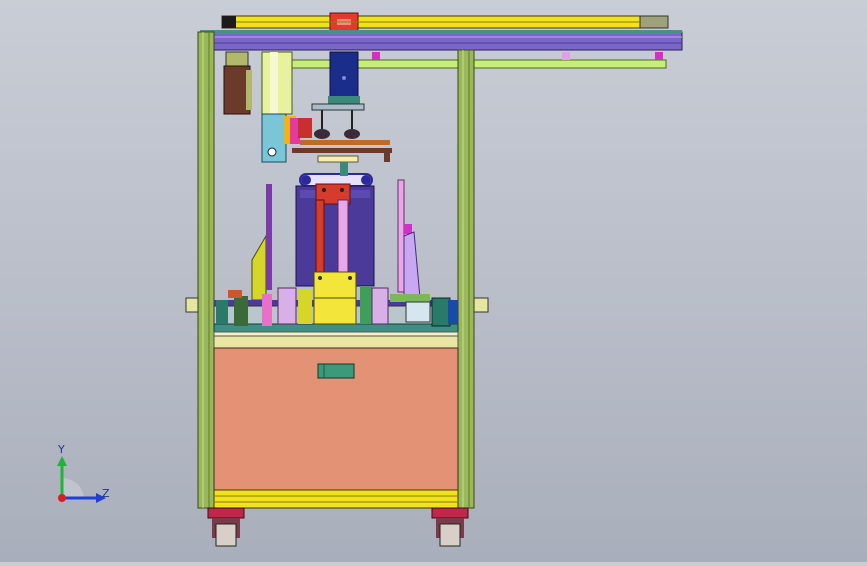 This screenshot has height=566, width=867. What do you see at coordinates (106, 493) in the screenshot?
I see `z-axis-label: Z` at bounding box center [106, 493].